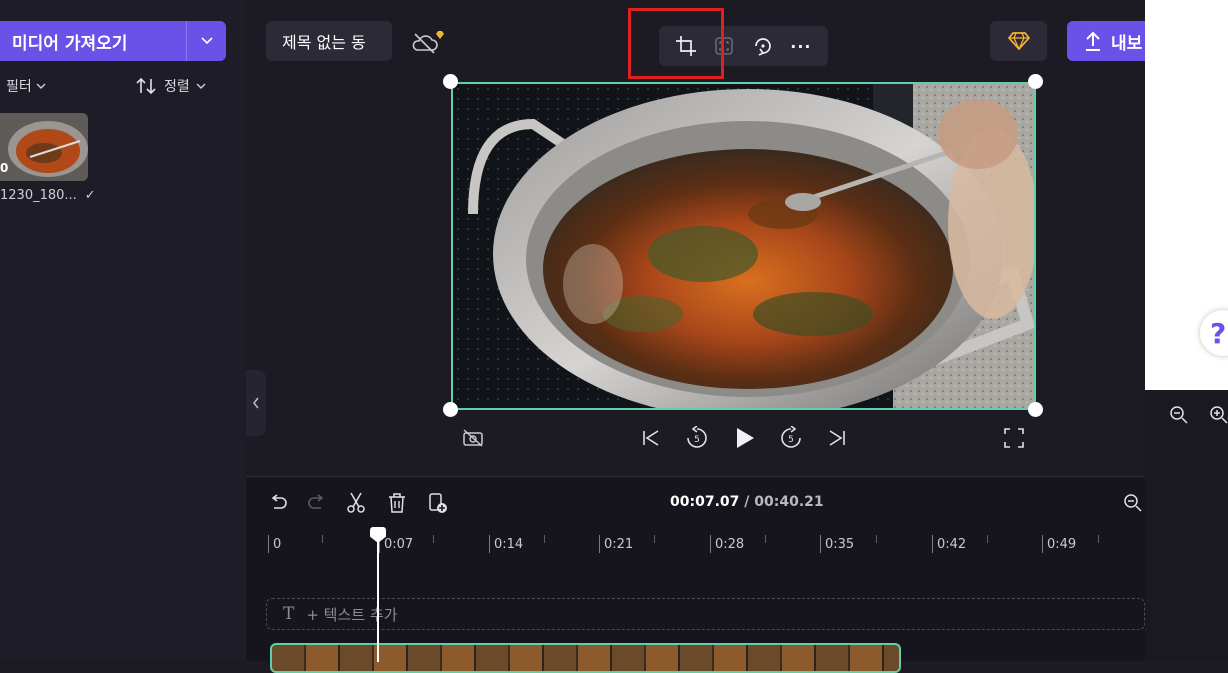  What do you see at coordinates (378, 597) in the screenshot?
I see `playhead-line` at bounding box center [378, 597].